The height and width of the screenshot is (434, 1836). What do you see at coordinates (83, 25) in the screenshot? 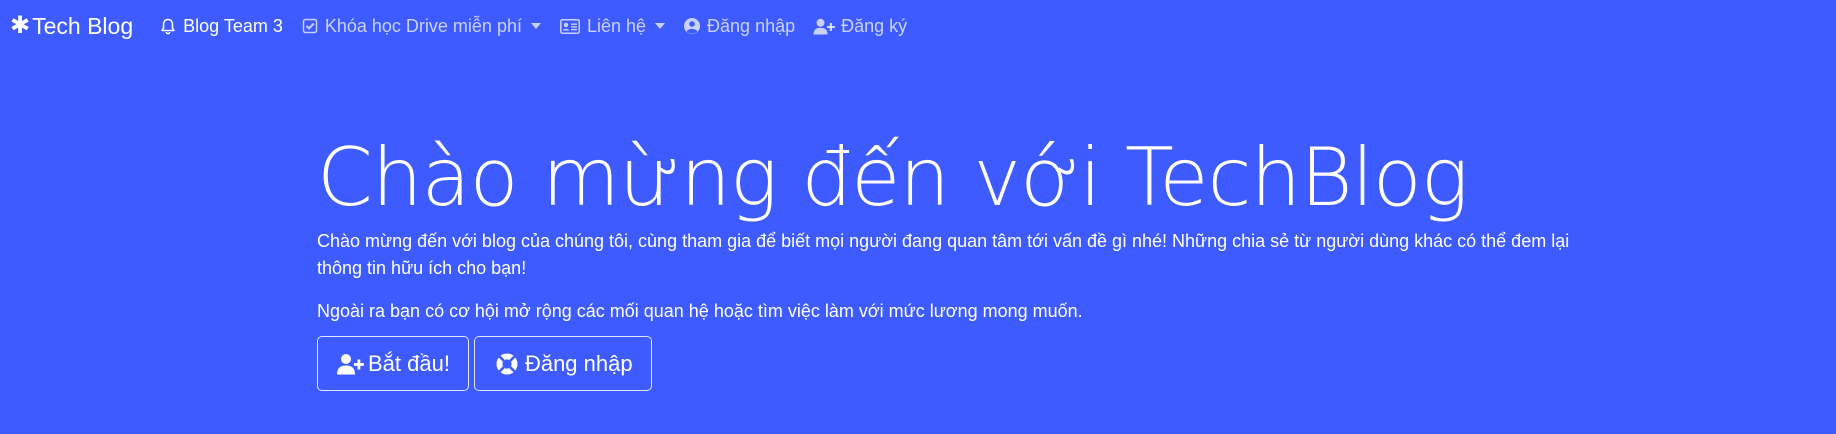
I see `brand-label: Tech Blog` at bounding box center [83, 25].